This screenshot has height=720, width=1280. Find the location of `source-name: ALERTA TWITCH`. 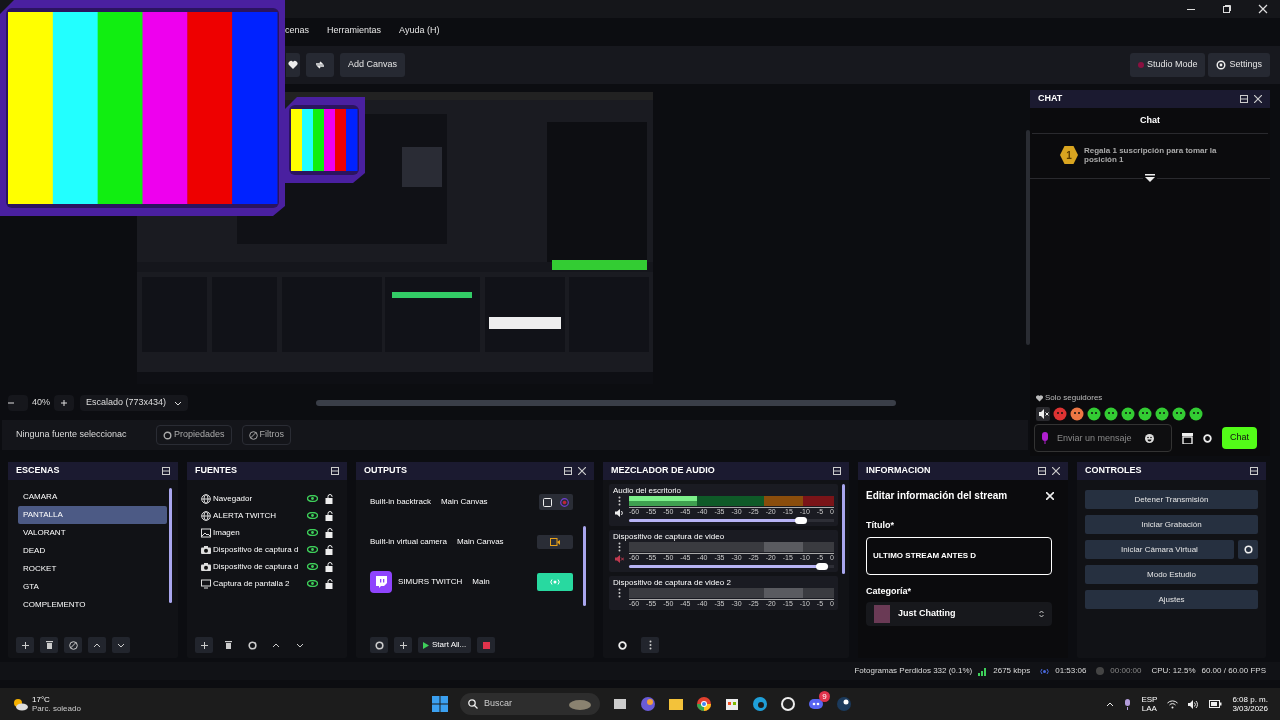

source-name: ALERTA TWITCH is located at coordinates (258, 515).